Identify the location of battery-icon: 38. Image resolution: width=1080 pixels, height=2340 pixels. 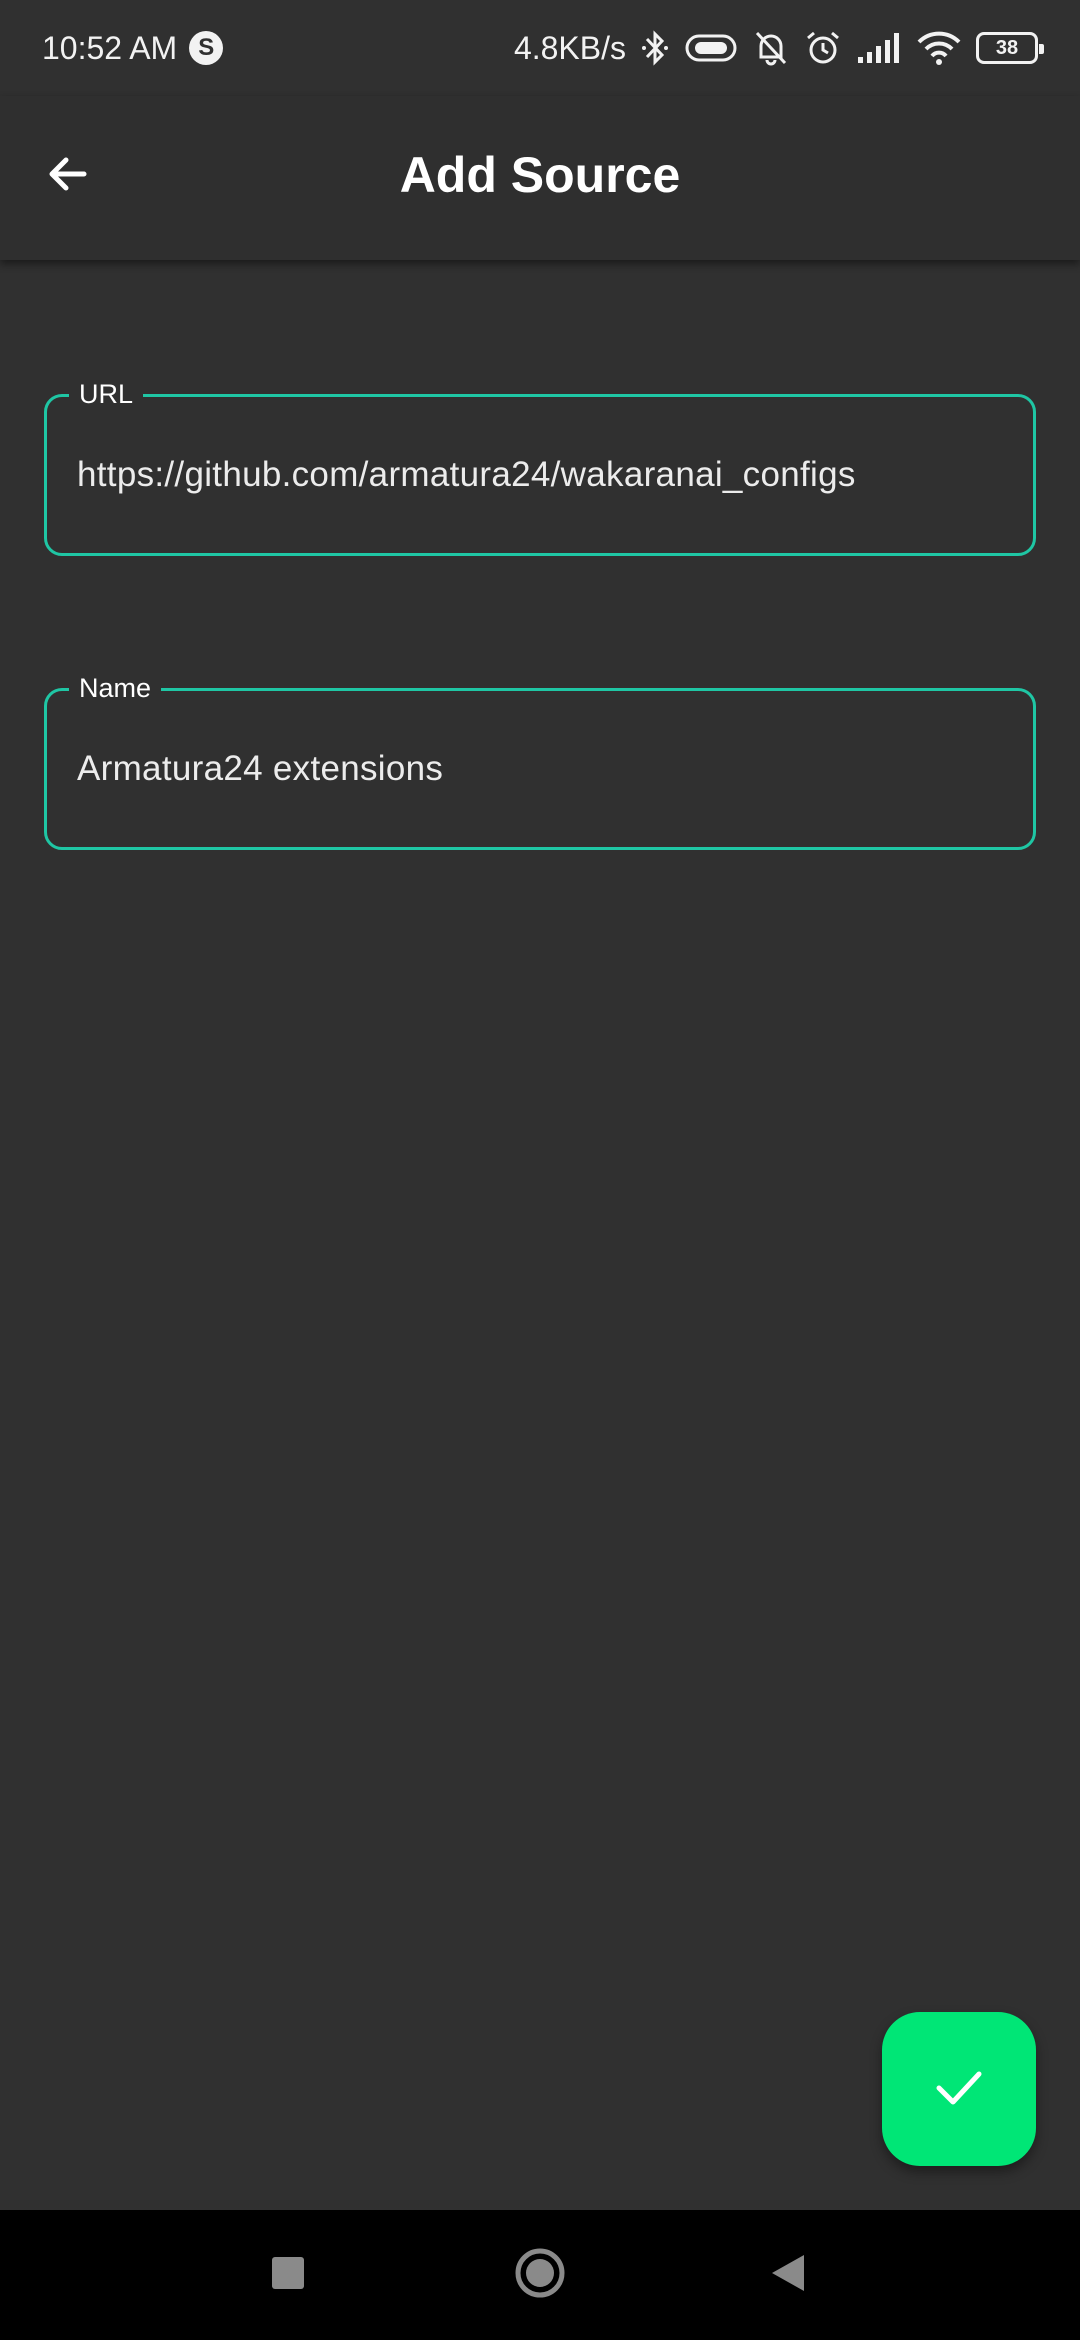
(1010, 48).